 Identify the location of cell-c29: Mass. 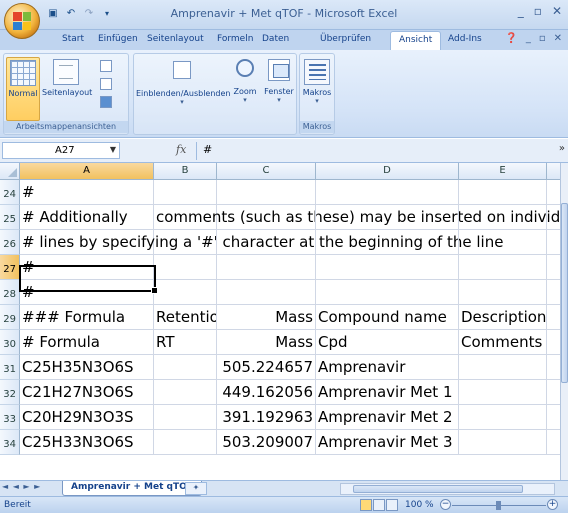
(266, 317).